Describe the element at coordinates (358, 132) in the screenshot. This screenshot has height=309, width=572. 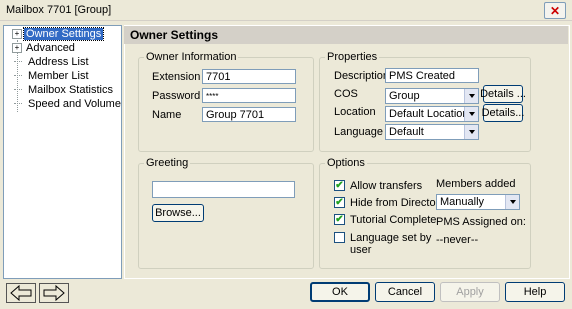
I see `language-label: Language` at that location.